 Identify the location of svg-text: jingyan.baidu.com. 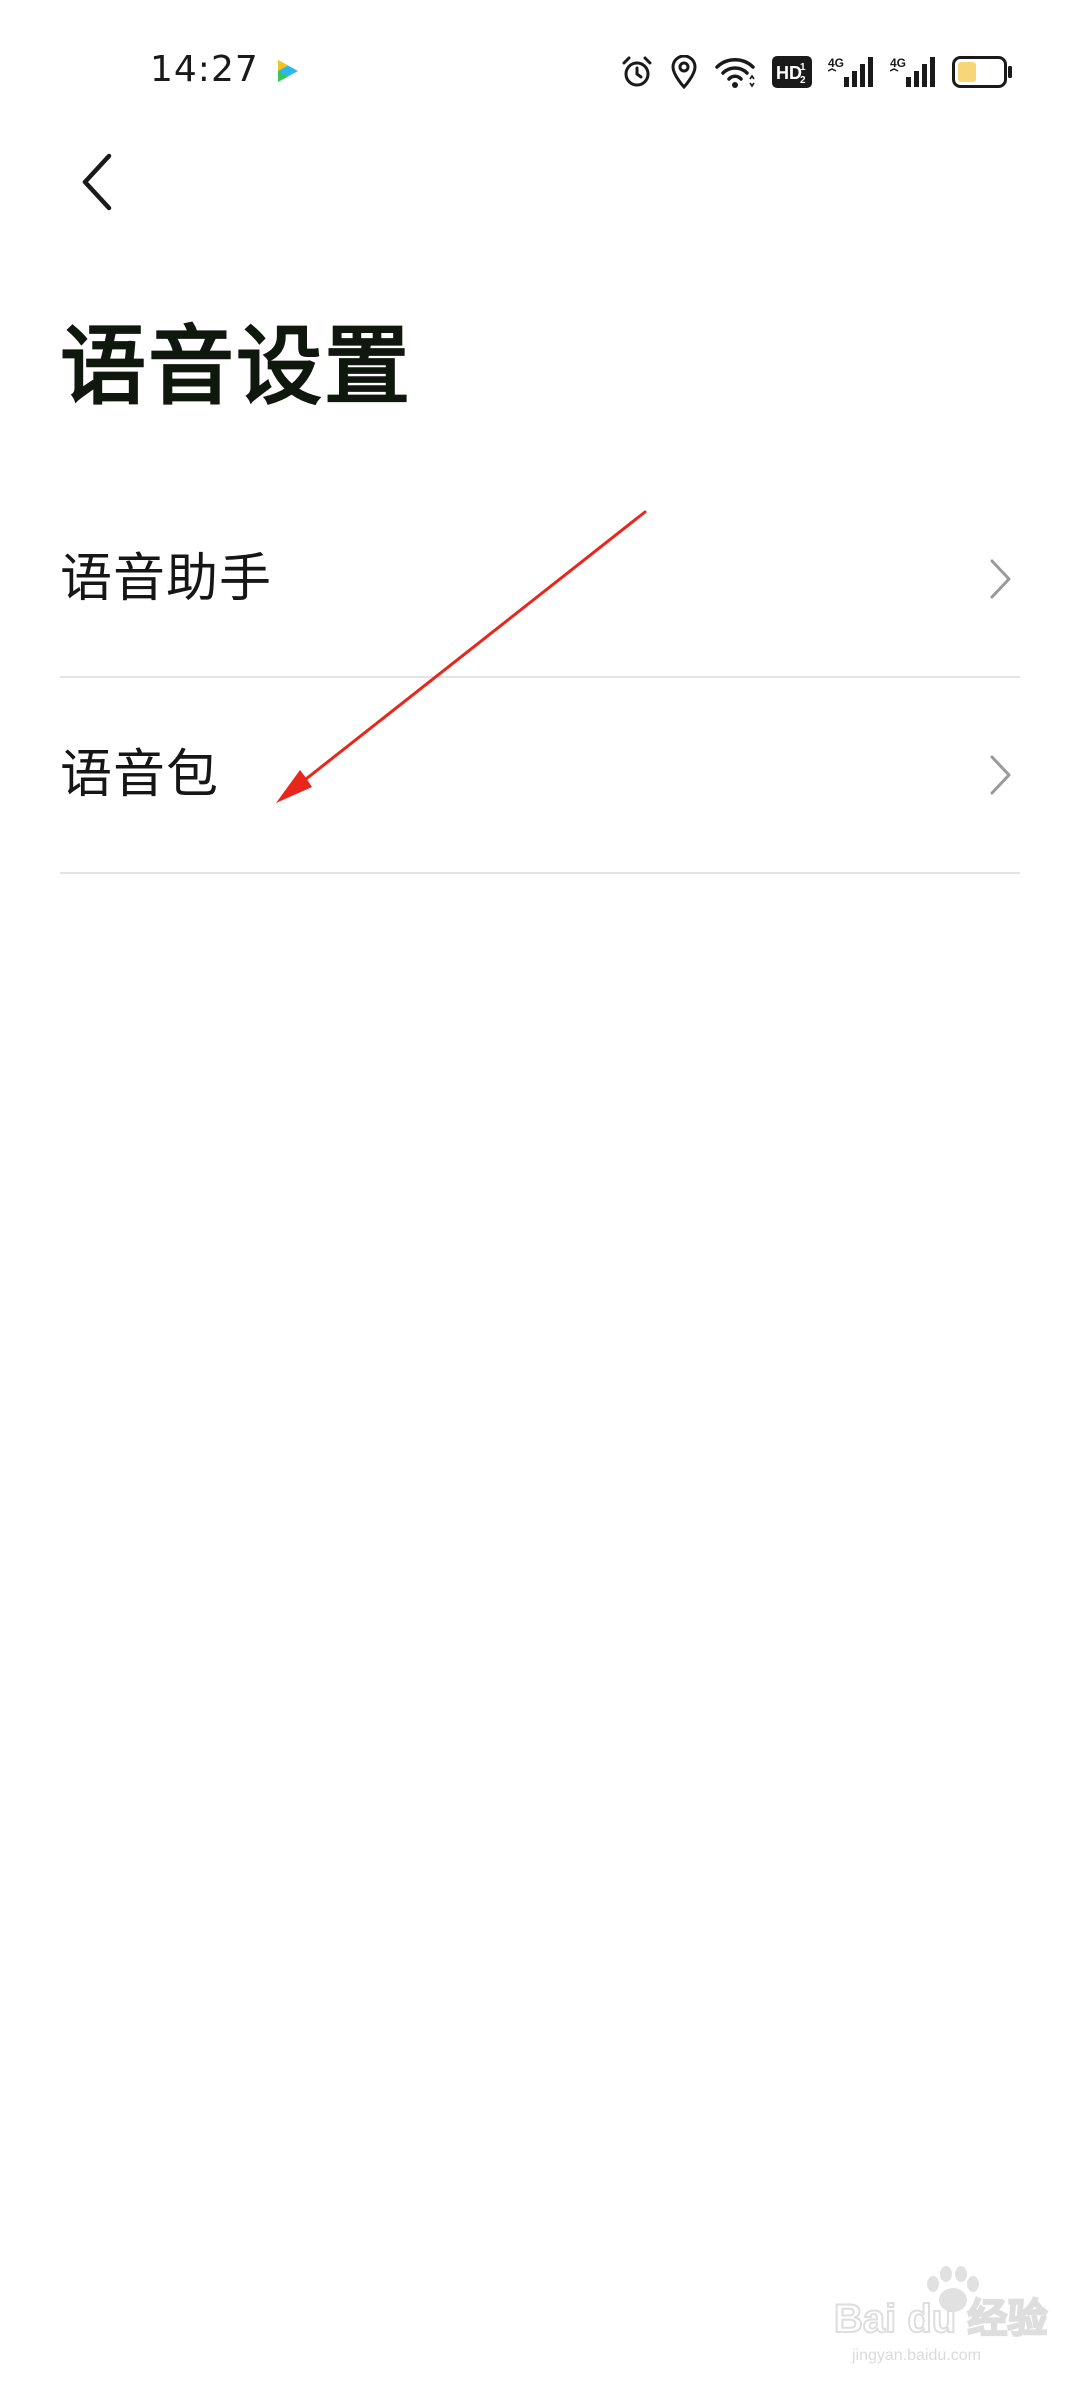
(916, 2355).